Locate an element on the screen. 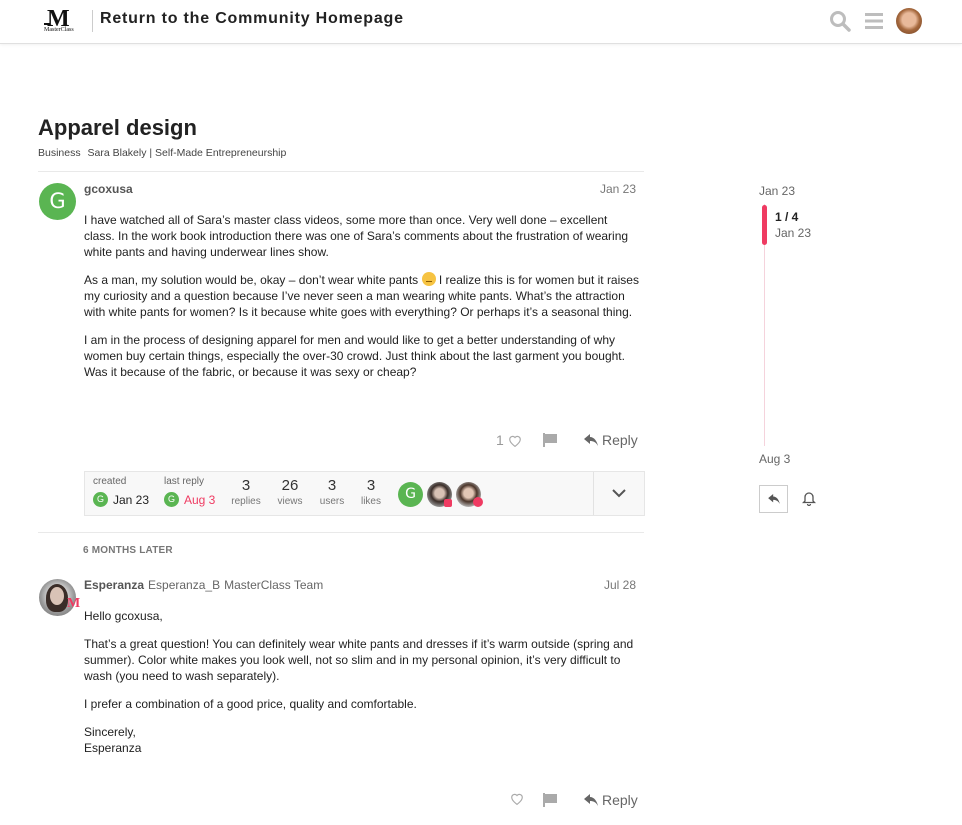 The image size is (962, 825). flair-badge-icon is located at coordinates (448, 503).